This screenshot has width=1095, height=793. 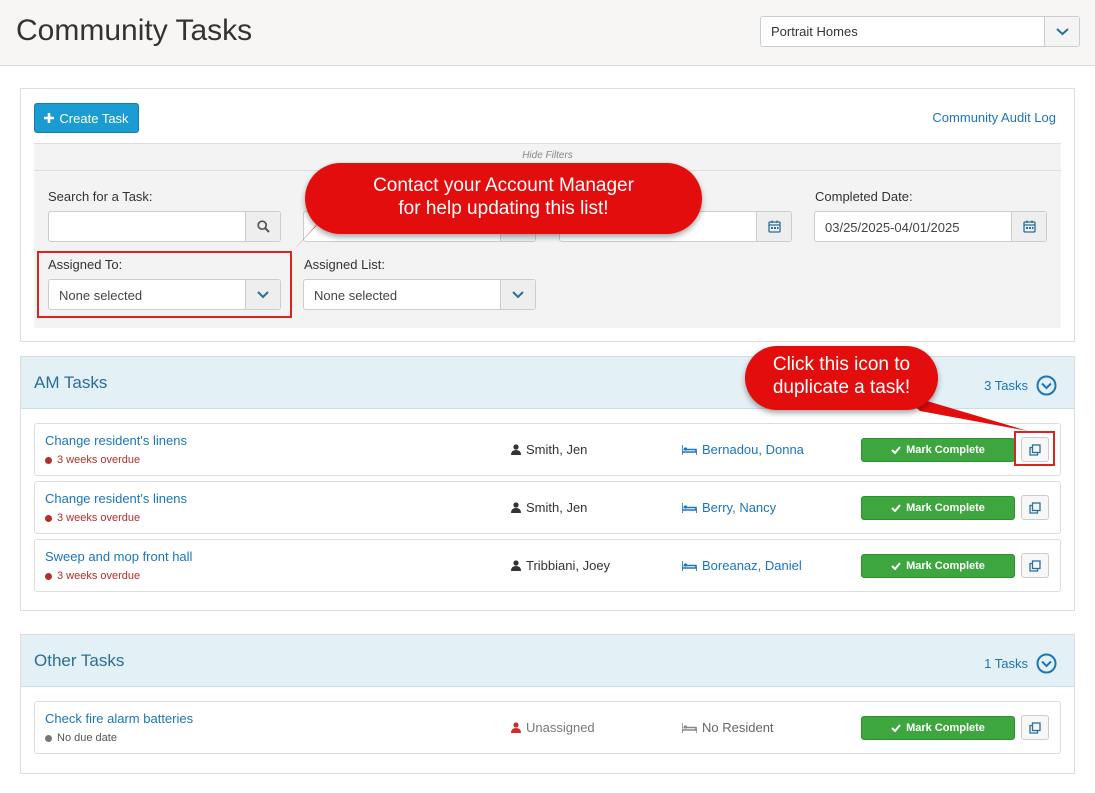 What do you see at coordinates (892, 227) in the screenshot?
I see `completed-date-value: 03/25/2025-04/01/2025` at bounding box center [892, 227].